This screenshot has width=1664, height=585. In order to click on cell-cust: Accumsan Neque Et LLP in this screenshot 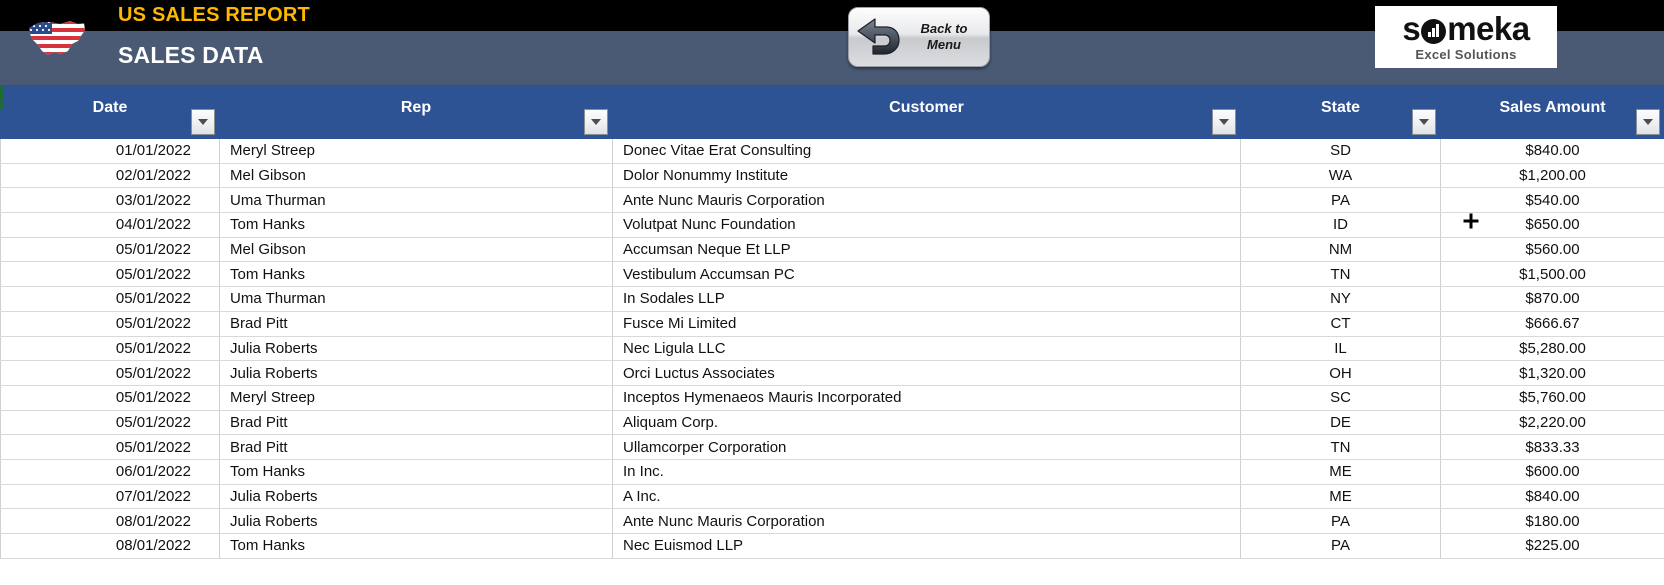, I will do `click(926, 250)`.